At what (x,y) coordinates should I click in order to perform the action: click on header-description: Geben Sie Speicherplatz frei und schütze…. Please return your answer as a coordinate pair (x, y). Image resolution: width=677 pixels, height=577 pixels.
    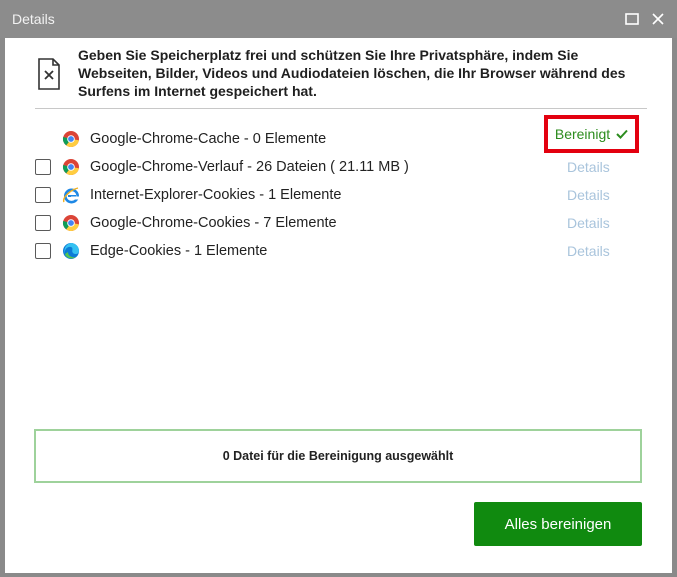
    Looking at the image, I should click on (352, 73).